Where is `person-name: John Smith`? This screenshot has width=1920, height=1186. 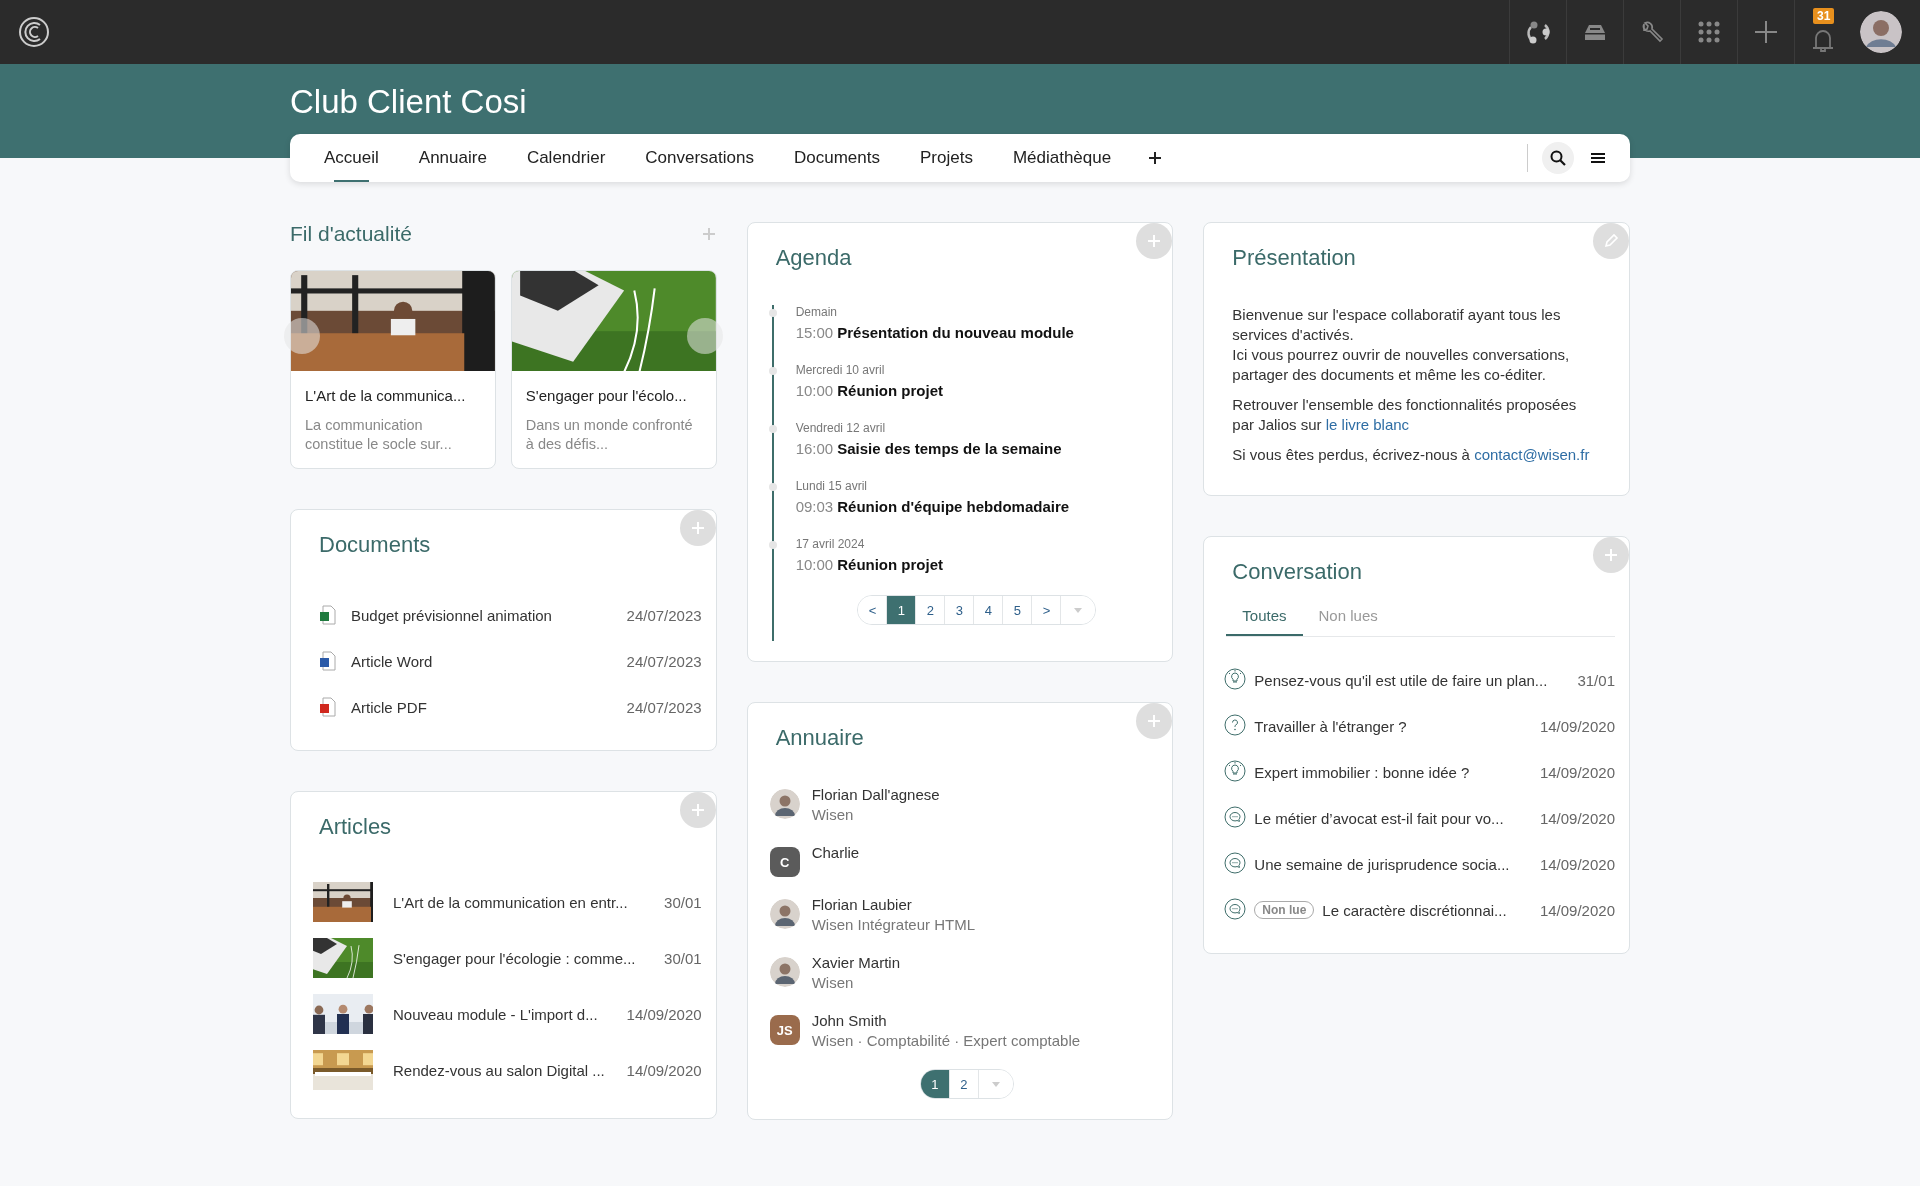
person-name: John Smith is located at coordinates (946, 1021).